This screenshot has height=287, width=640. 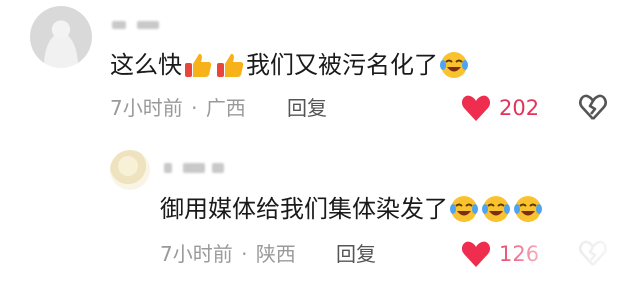 I want to click on like-count: 202, so click(x=519, y=108).